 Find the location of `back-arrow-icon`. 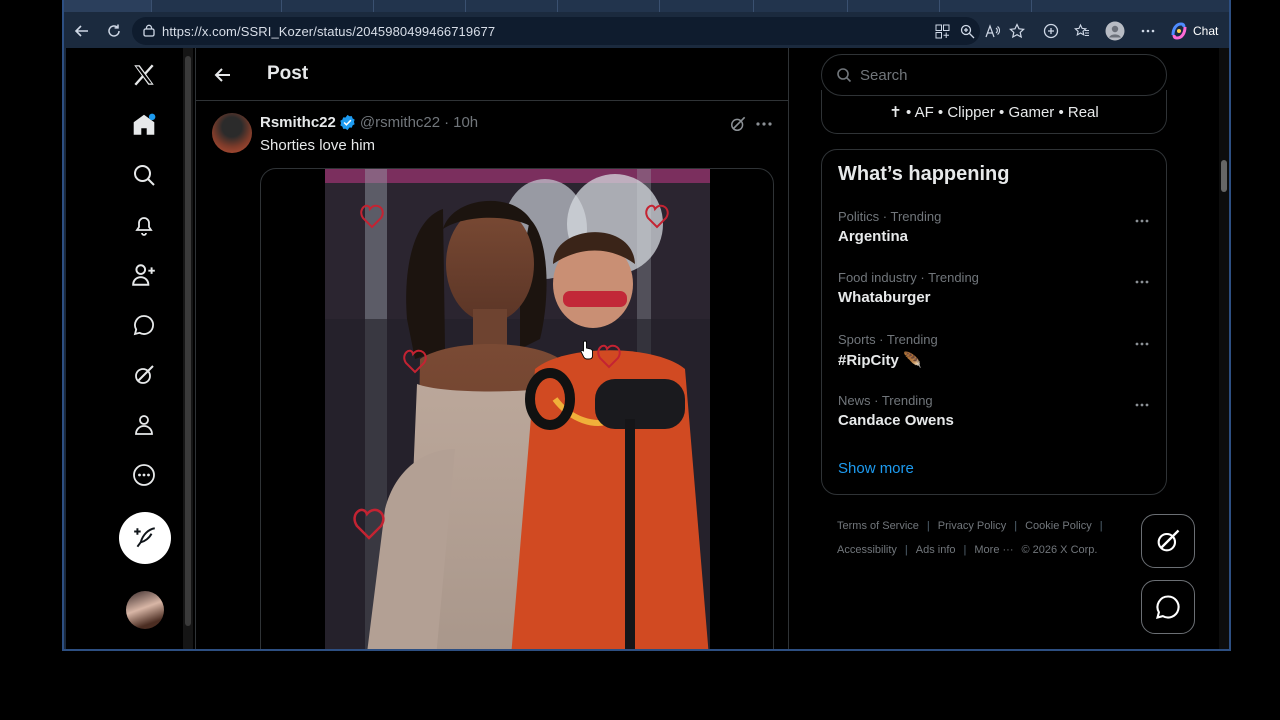

back-arrow-icon is located at coordinates (223, 75).